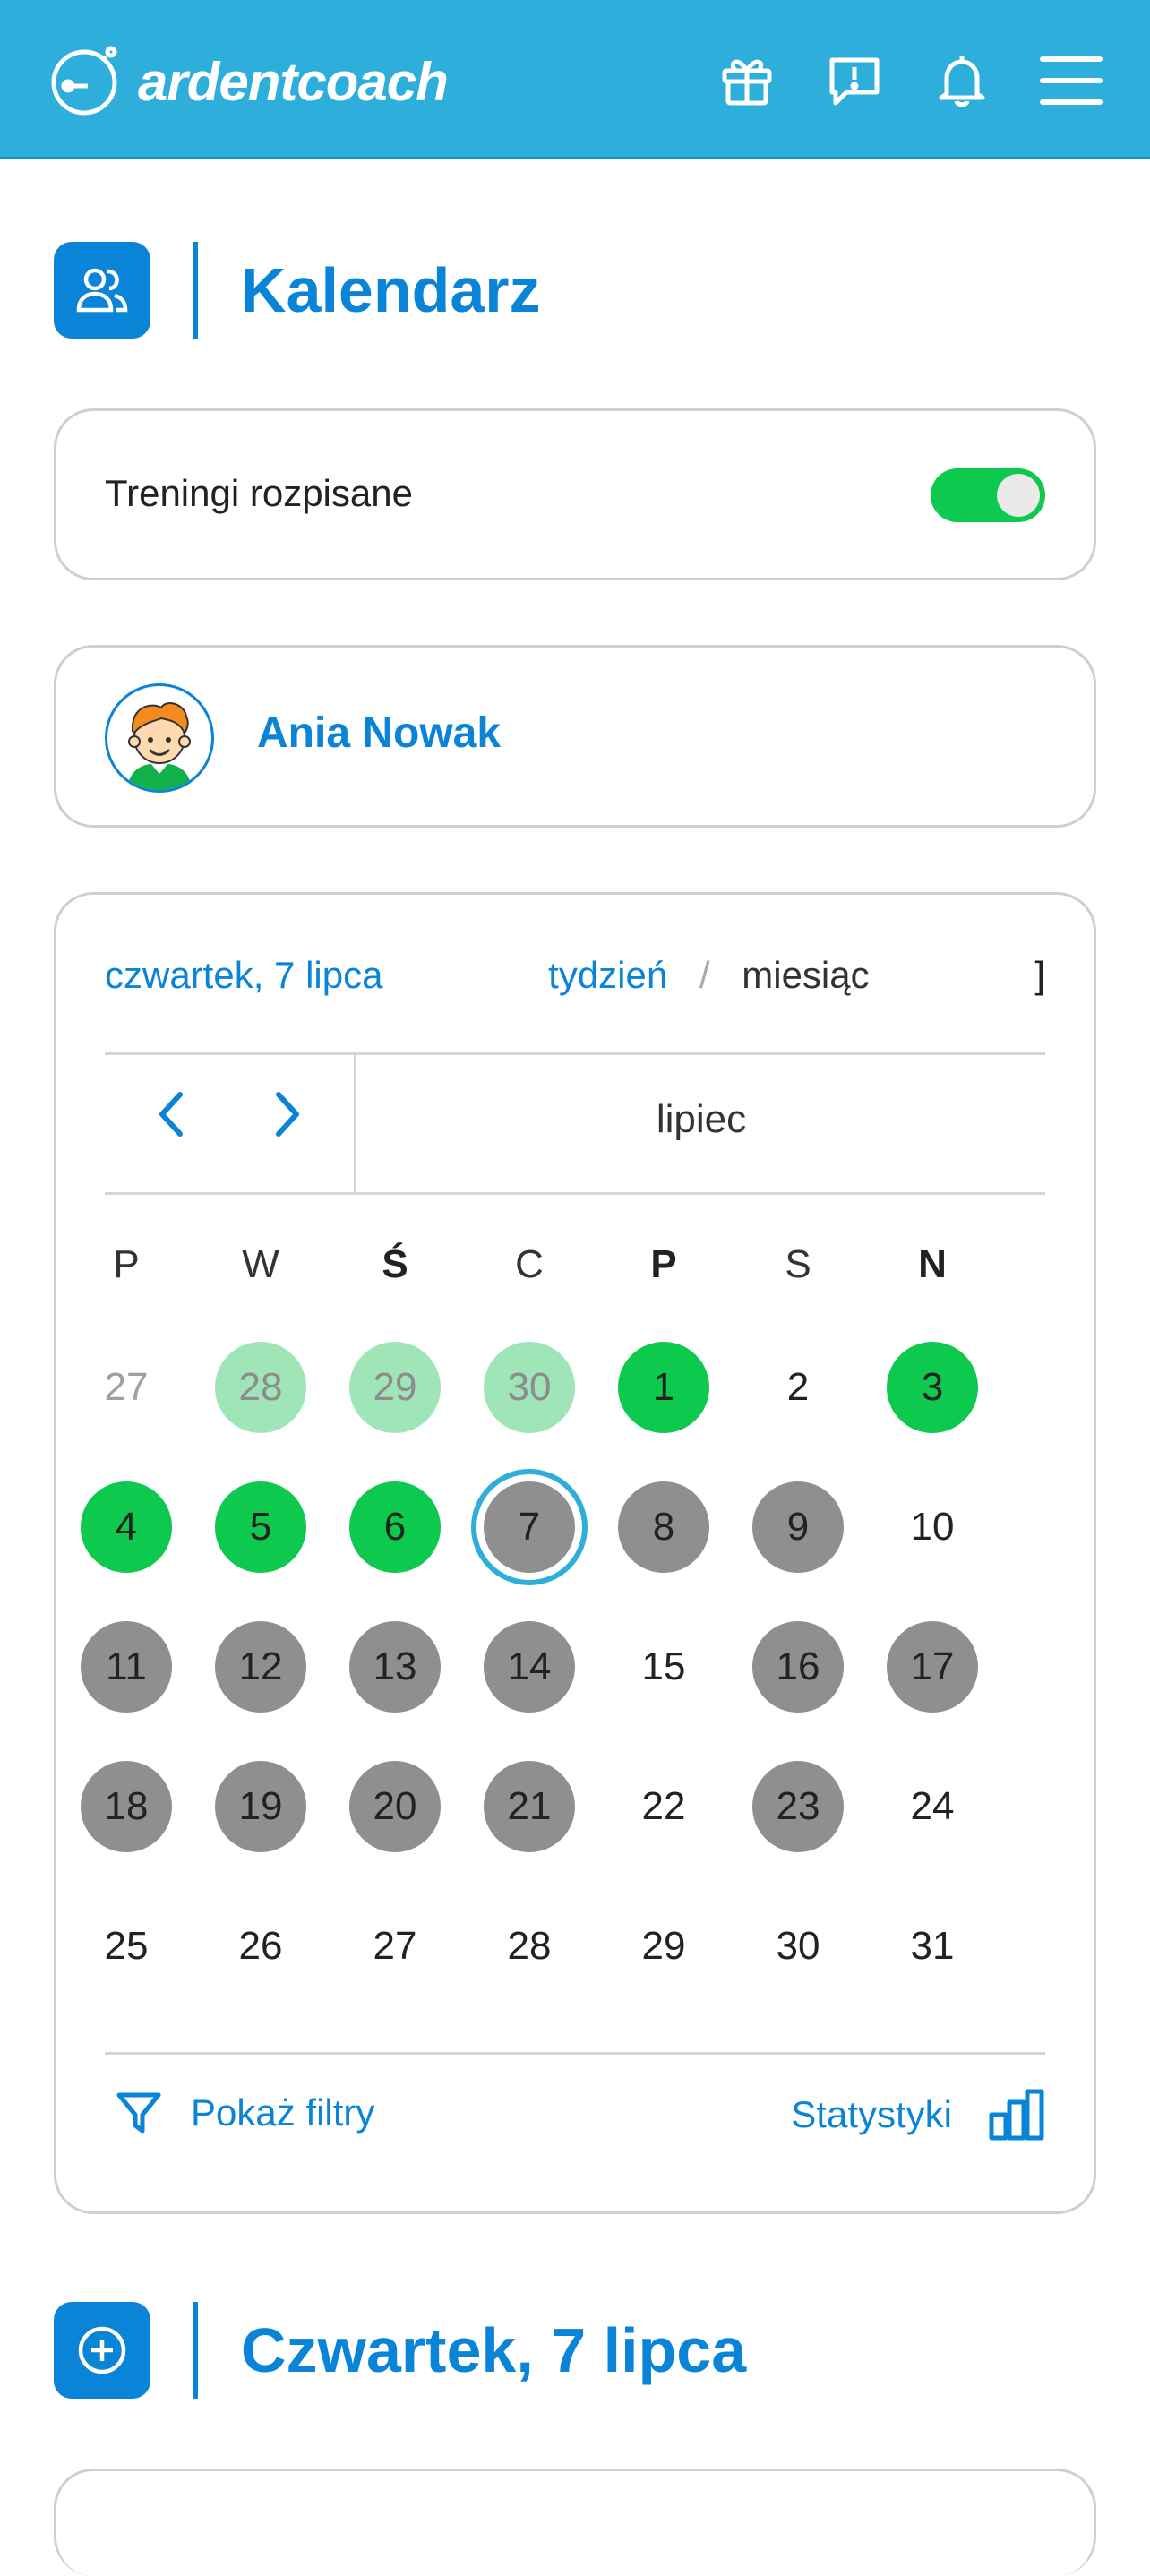 This screenshot has height=2576, width=1150. I want to click on calendar-day: 2, so click(798, 1387).